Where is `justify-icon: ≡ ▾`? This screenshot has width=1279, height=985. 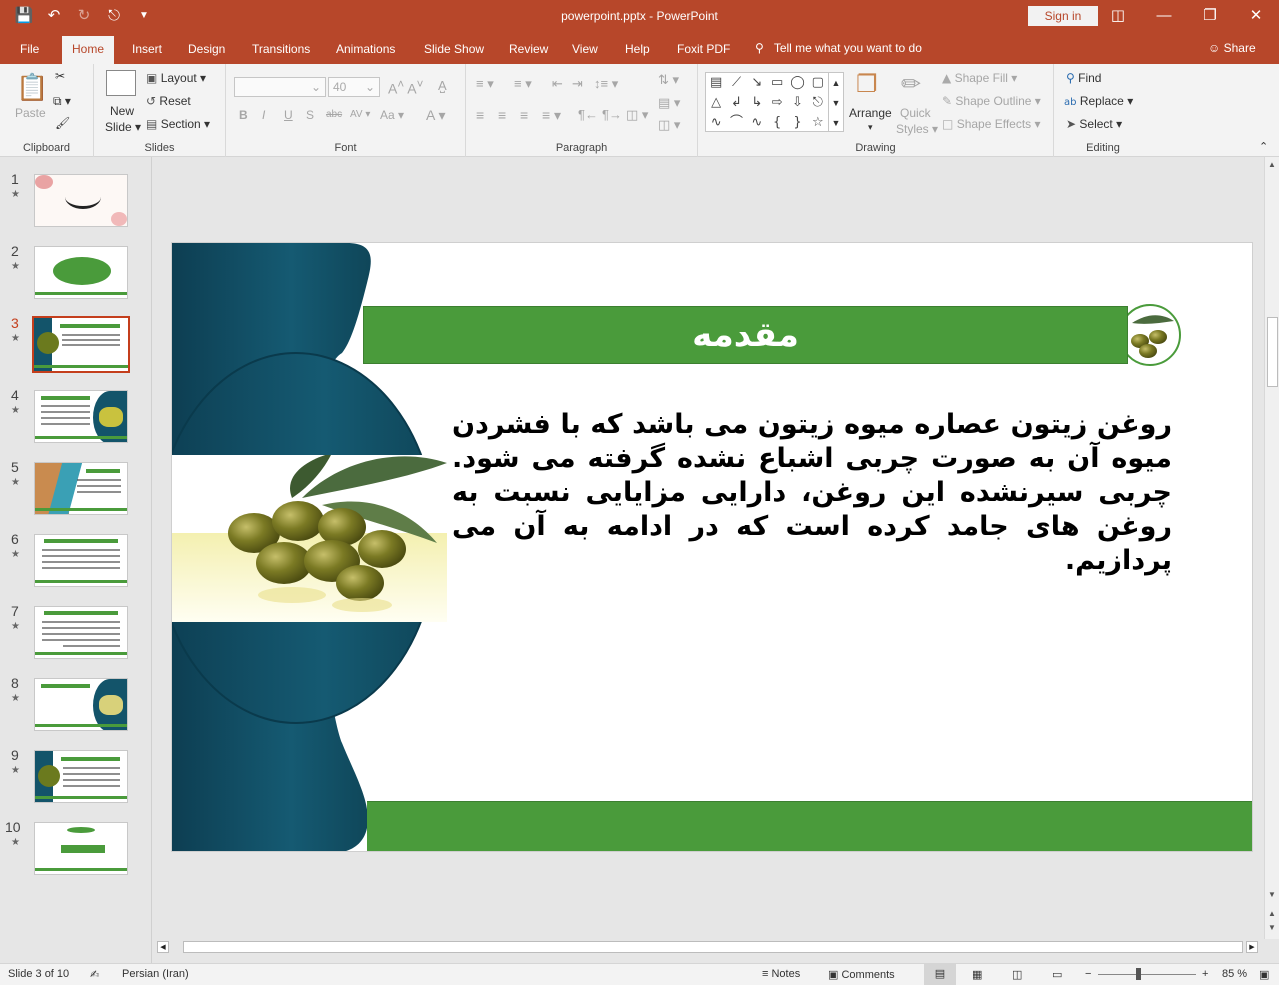 justify-icon: ≡ ▾ is located at coordinates (551, 115).